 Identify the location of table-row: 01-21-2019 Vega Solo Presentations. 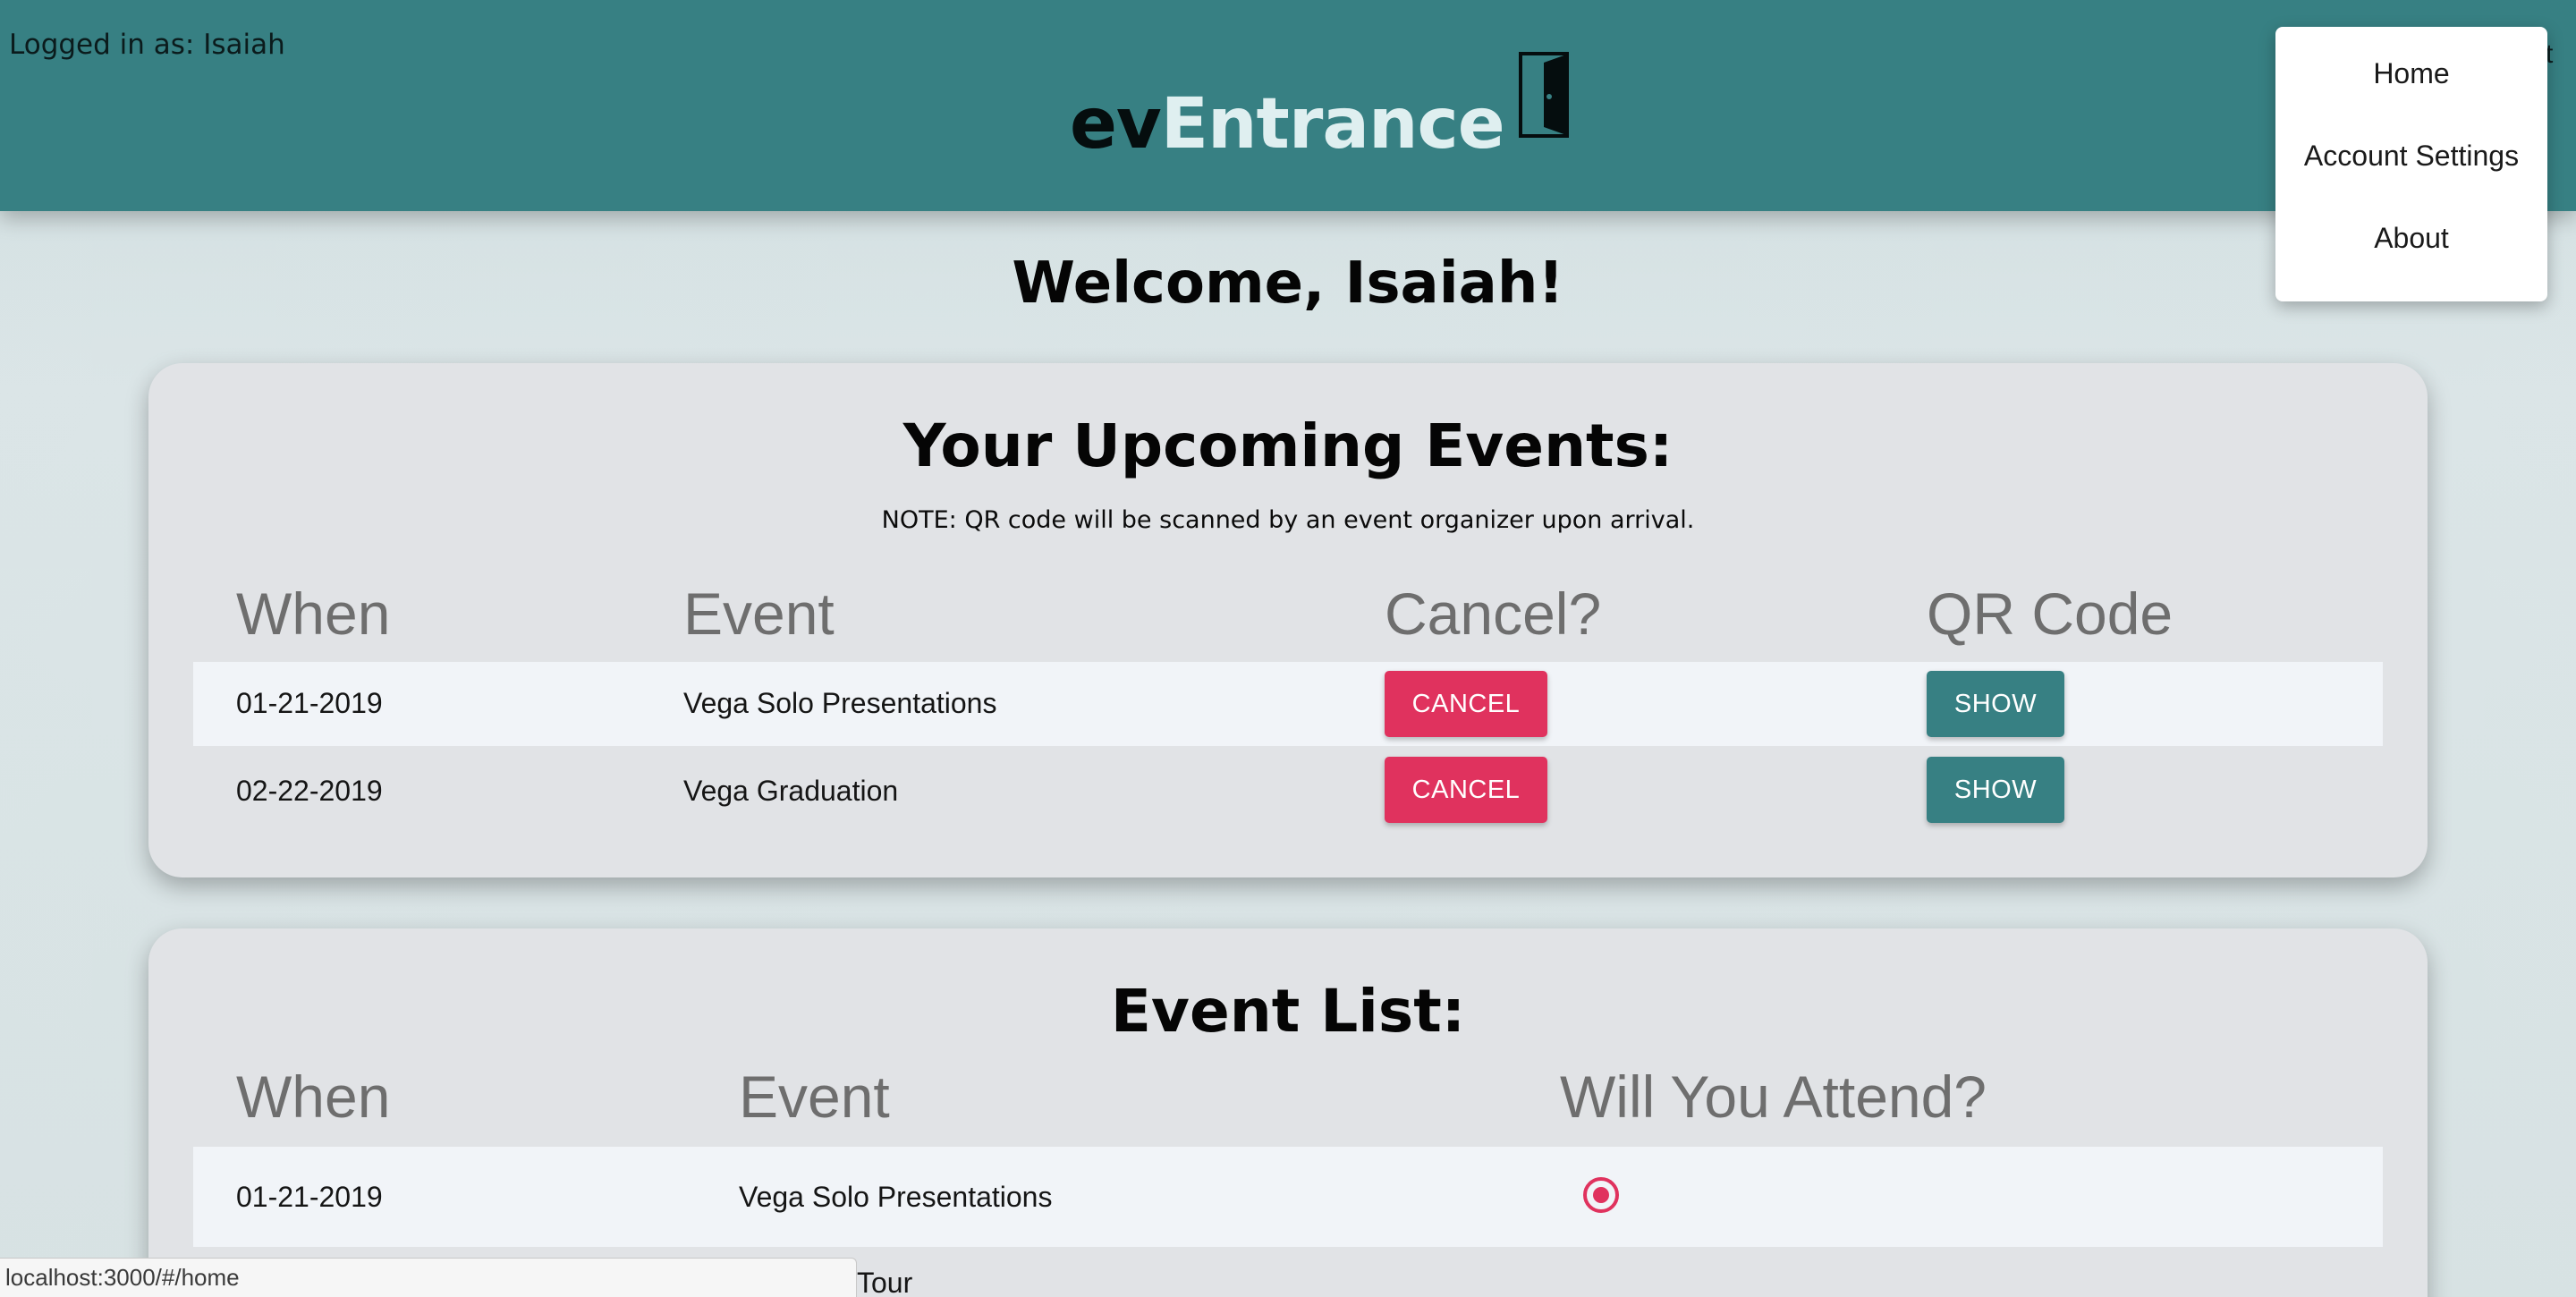
(1288, 1197).